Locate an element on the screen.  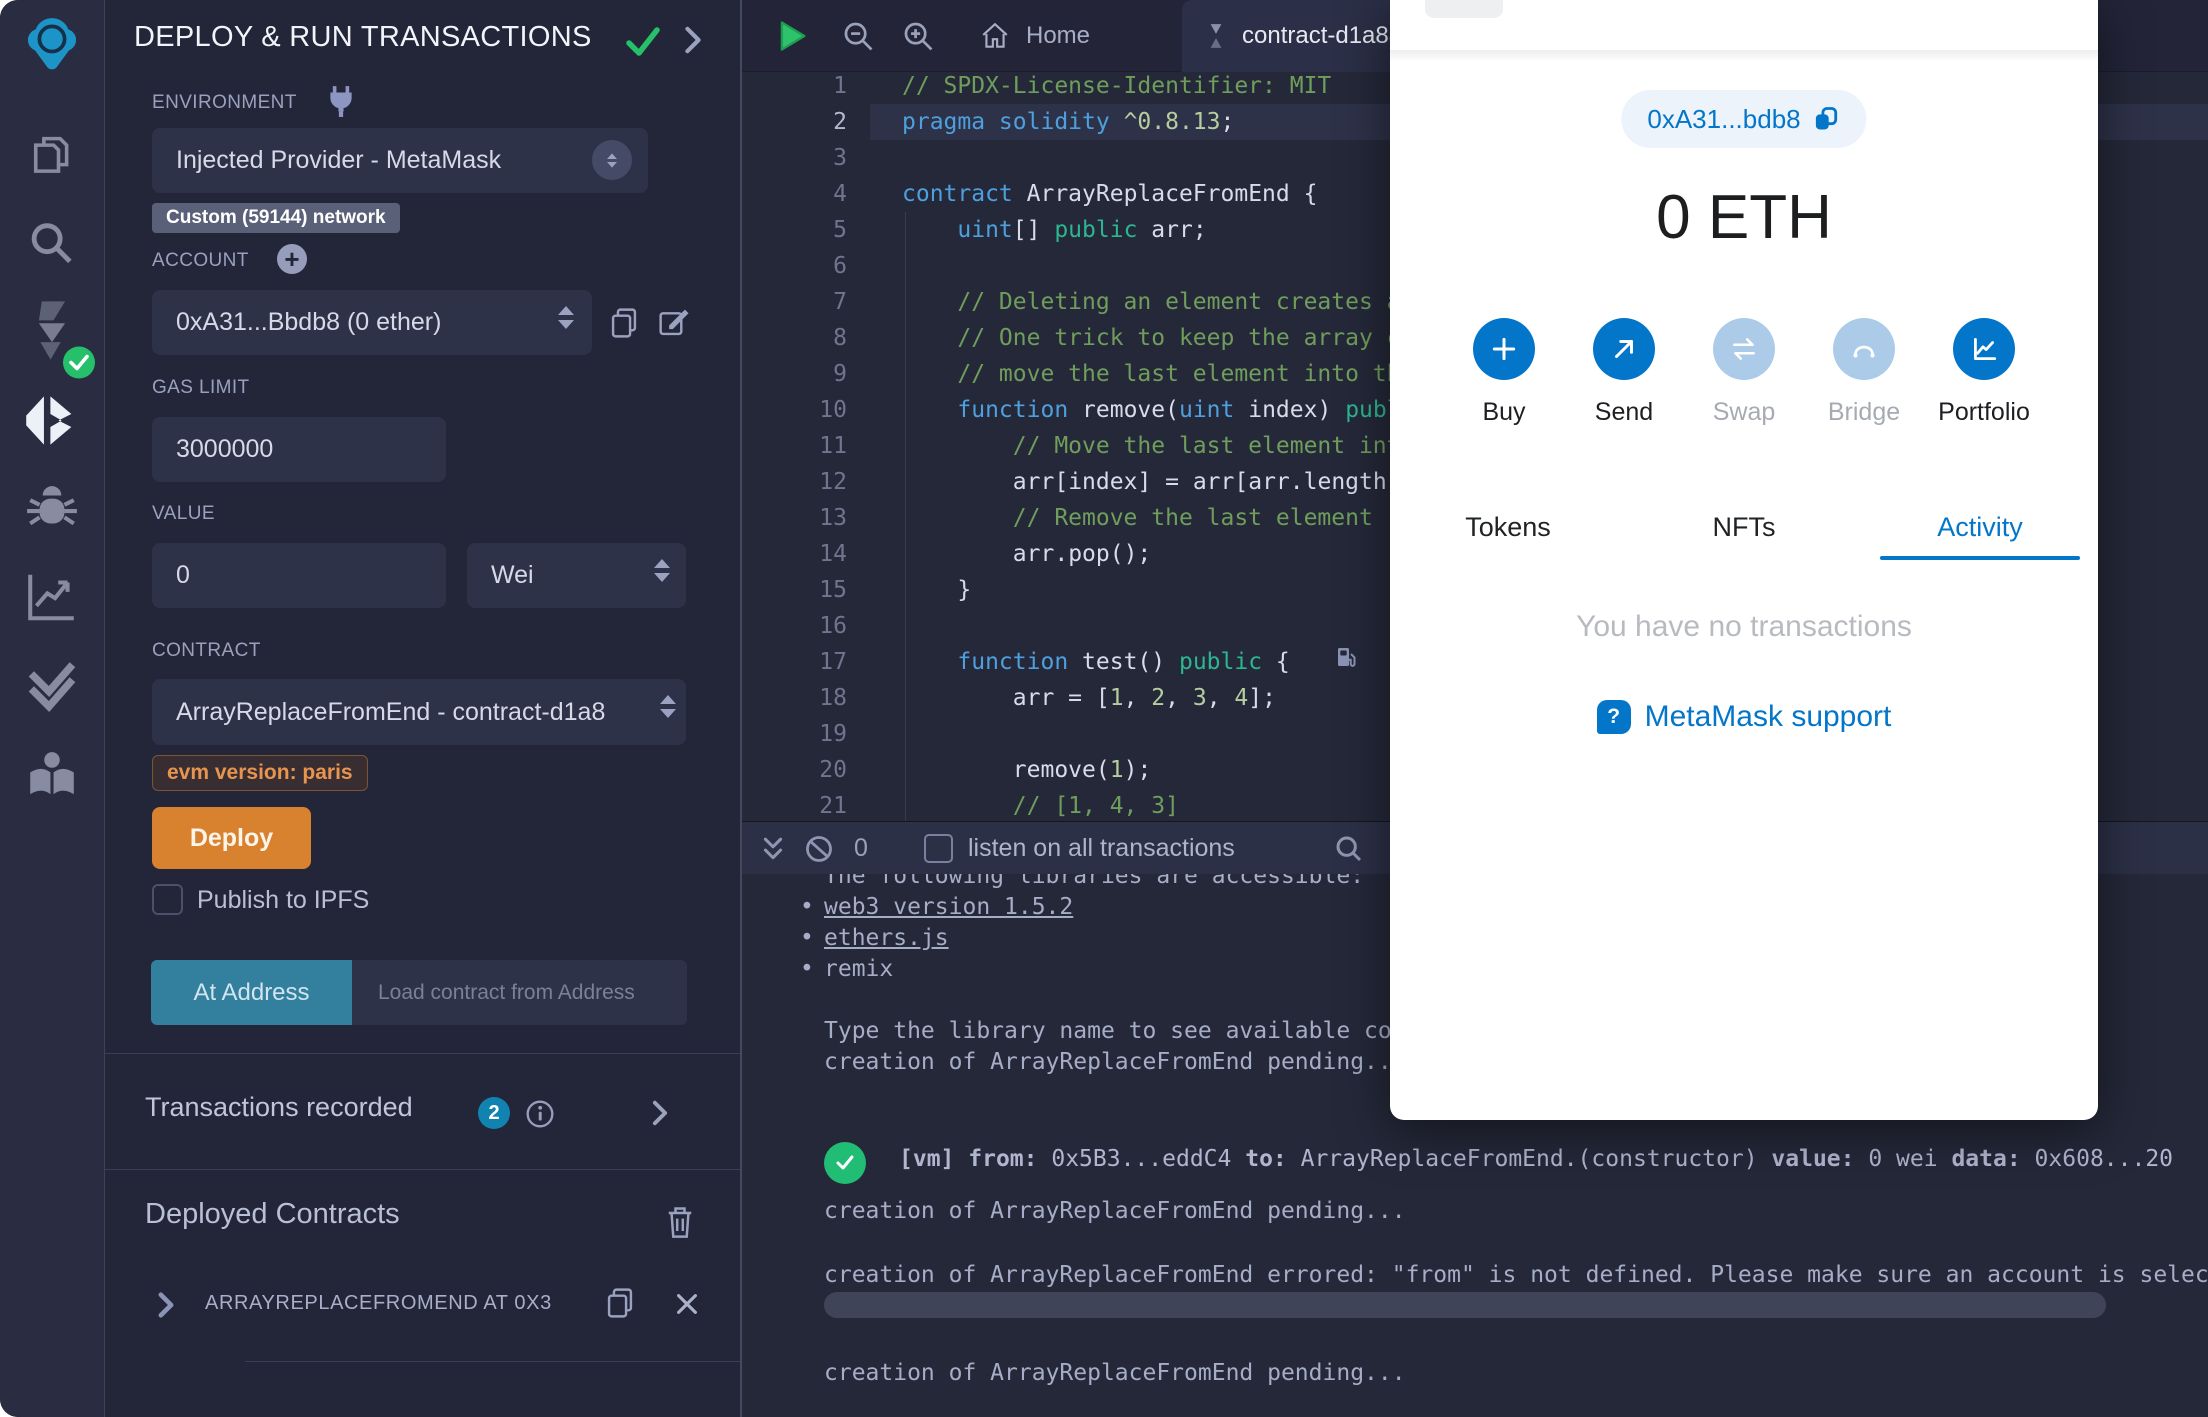
tx-success-check-icon is located at coordinates (845, 1163).